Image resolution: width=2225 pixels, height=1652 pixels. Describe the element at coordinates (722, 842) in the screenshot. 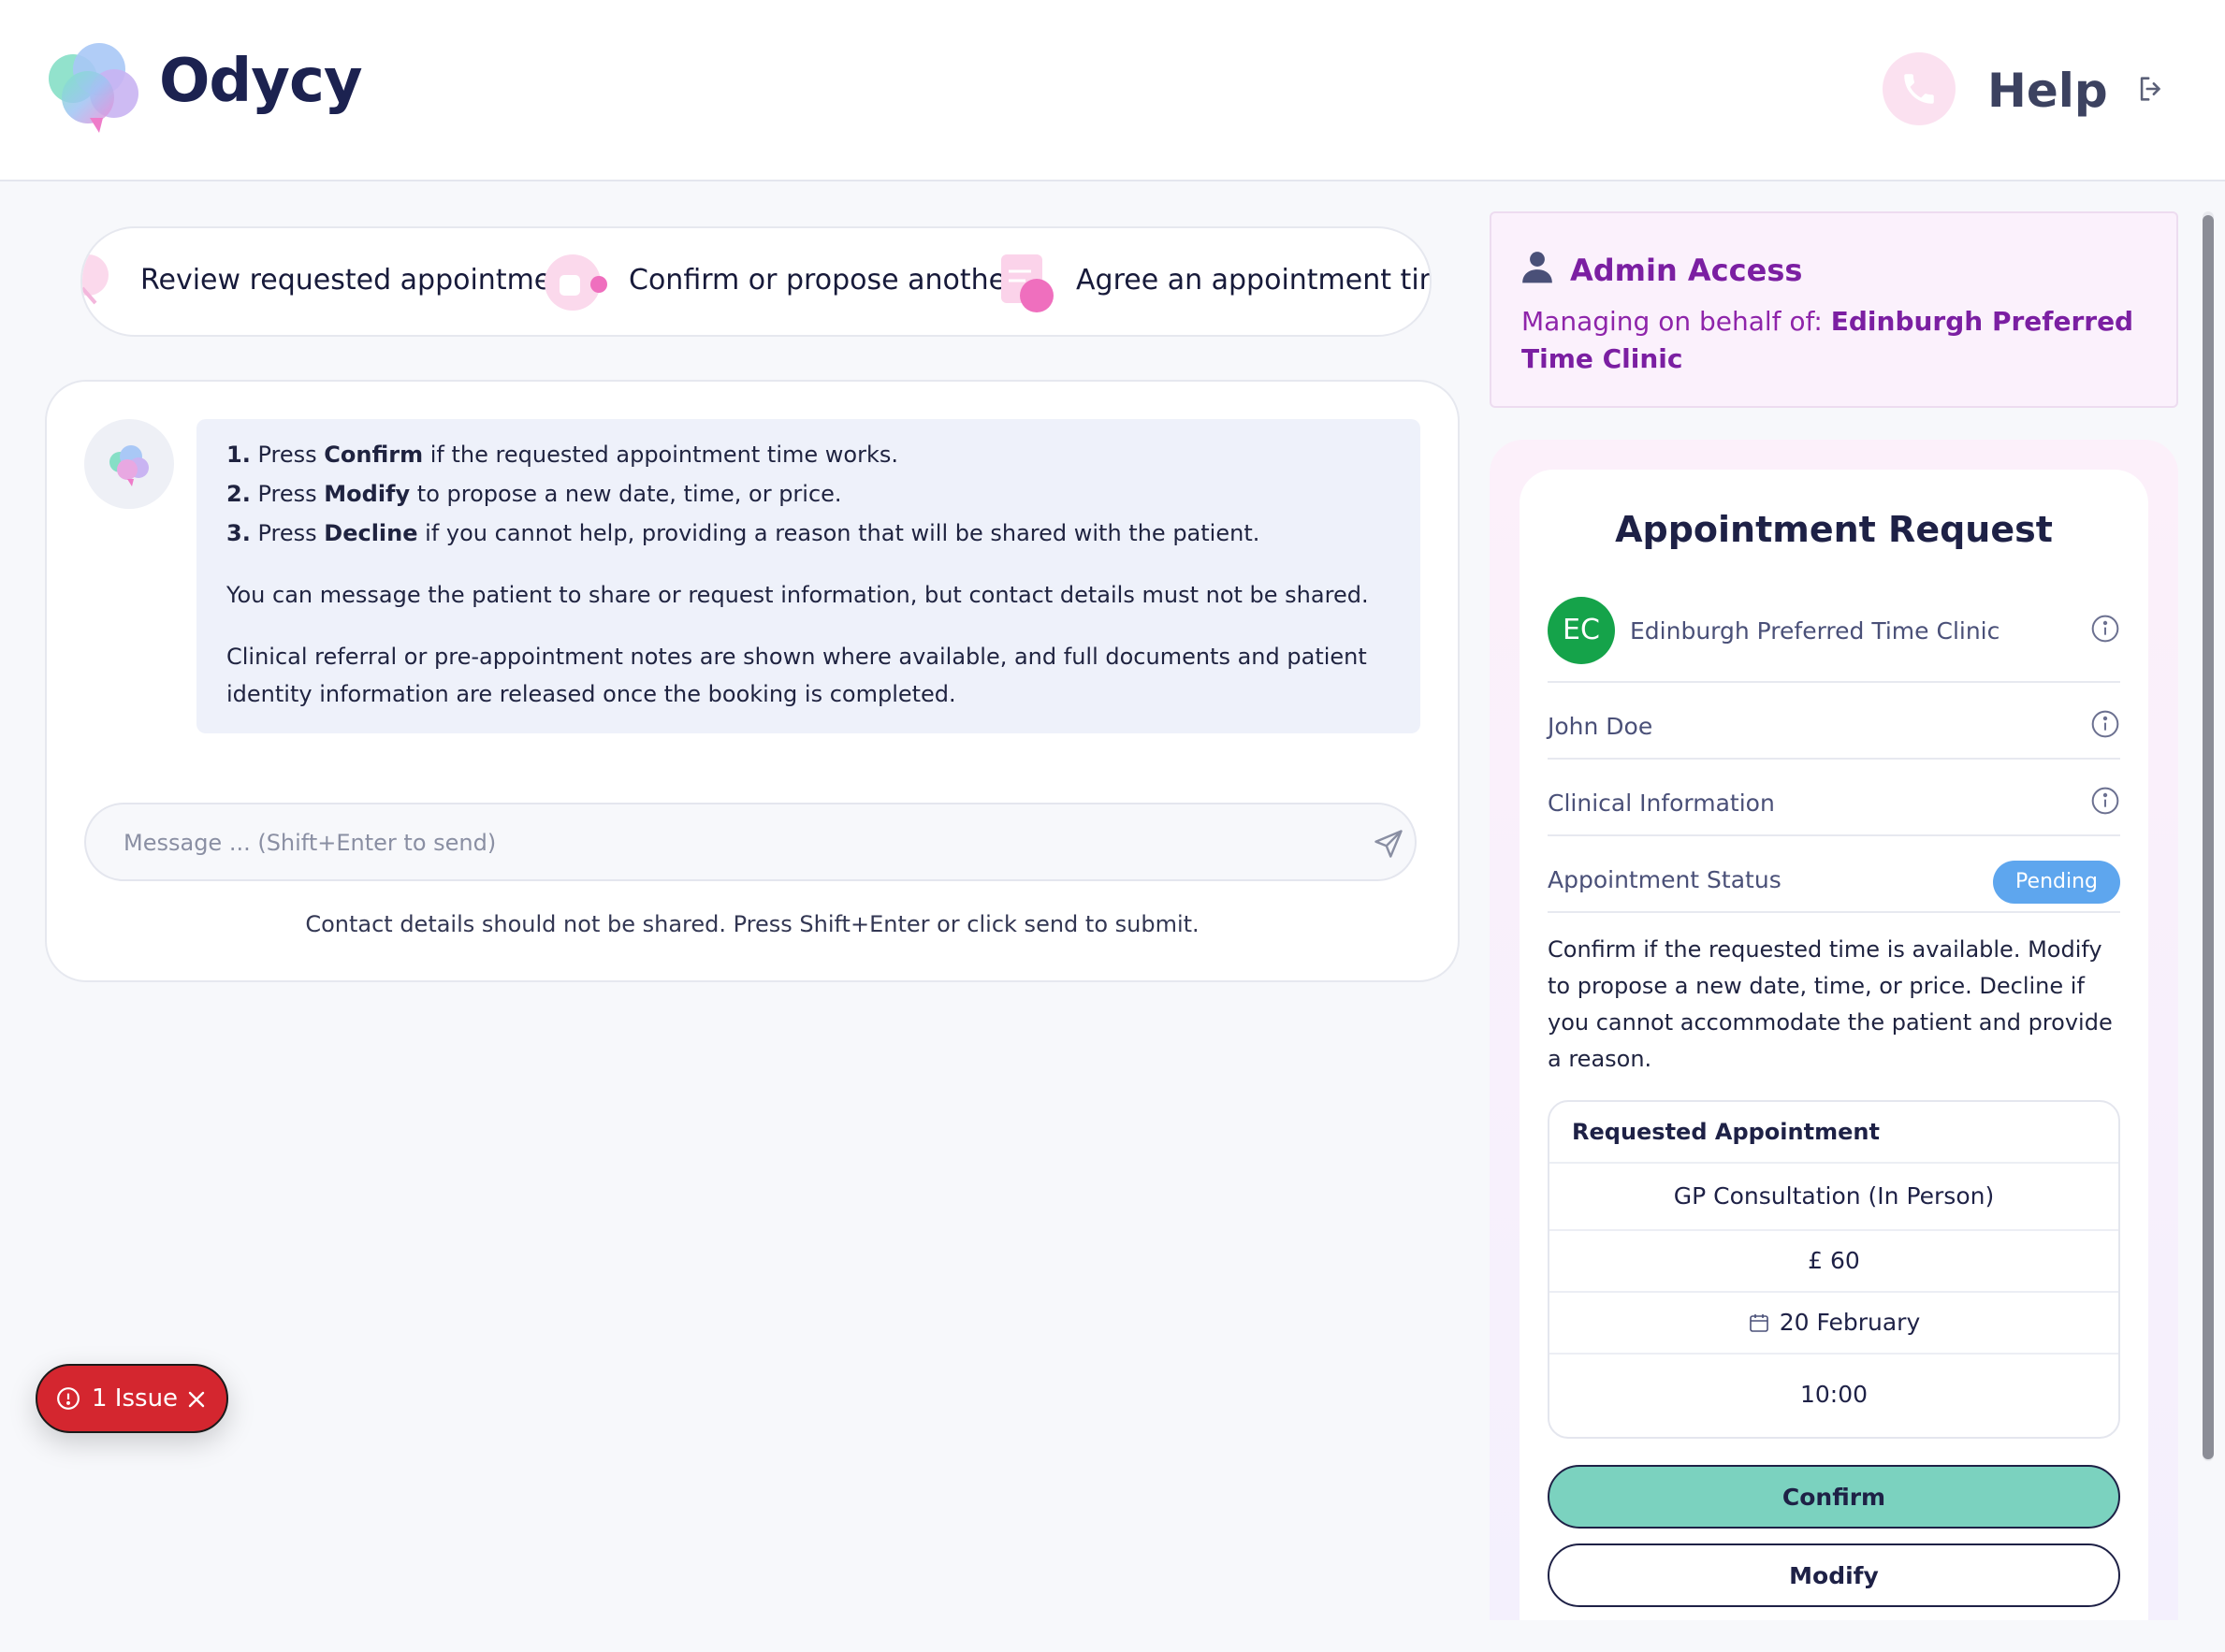

I see `message-input` at that location.